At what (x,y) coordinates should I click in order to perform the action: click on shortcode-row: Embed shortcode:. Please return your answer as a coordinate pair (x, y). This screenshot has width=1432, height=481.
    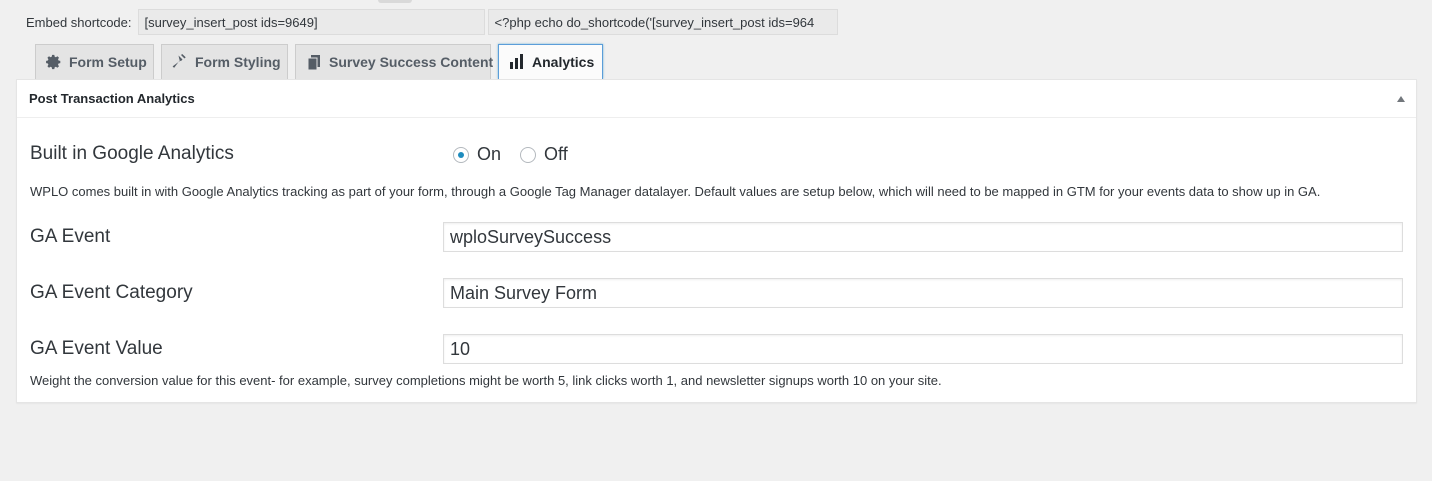
    Looking at the image, I should click on (432, 22).